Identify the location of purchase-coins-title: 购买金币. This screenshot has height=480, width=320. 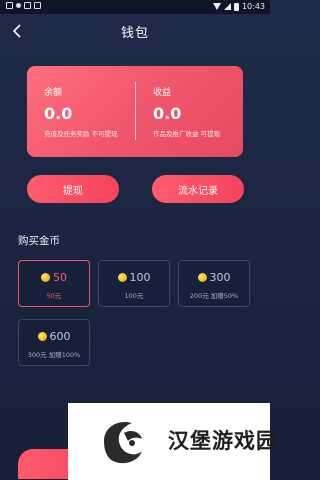
(39, 241).